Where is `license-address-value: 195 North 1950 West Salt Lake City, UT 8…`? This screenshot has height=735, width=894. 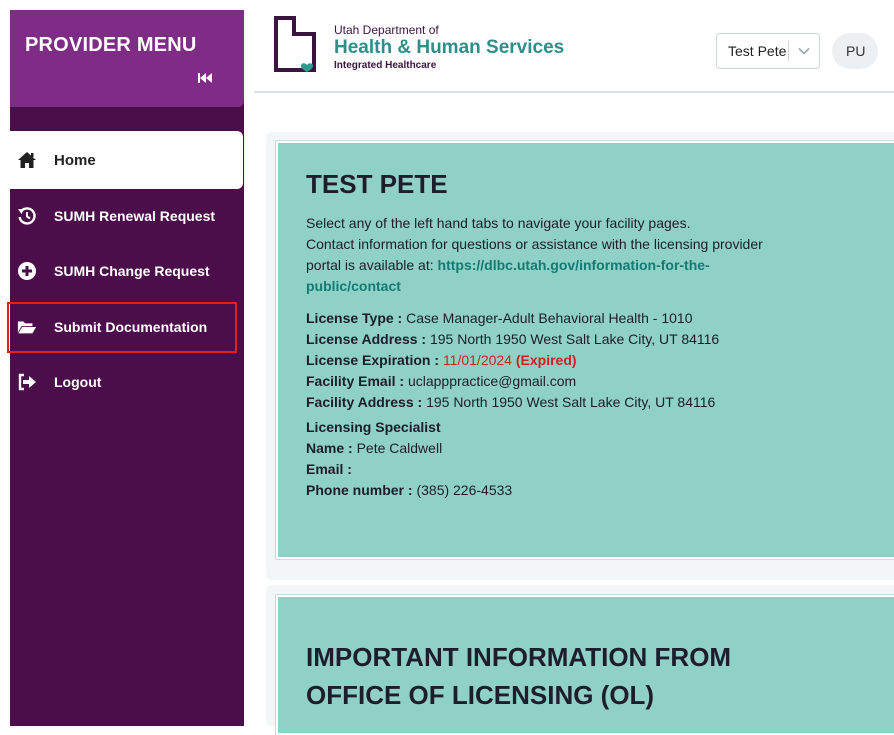
license-address-value: 195 North 1950 West Salt Lake City, UT 8… is located at coordinates (574, 339).